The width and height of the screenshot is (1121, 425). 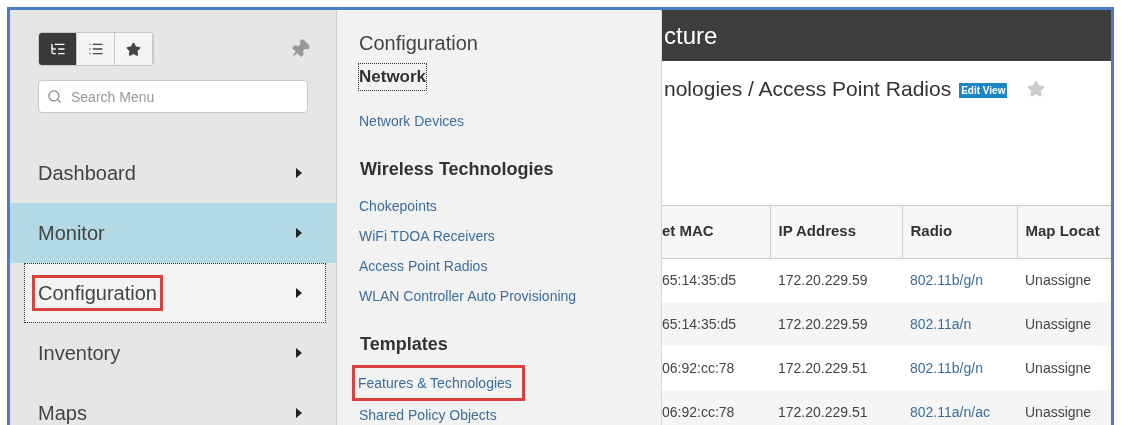 What do you see at coordinates (54, 96) in the screenshot?
I see `search-icon` at bounding box center [54, 96].